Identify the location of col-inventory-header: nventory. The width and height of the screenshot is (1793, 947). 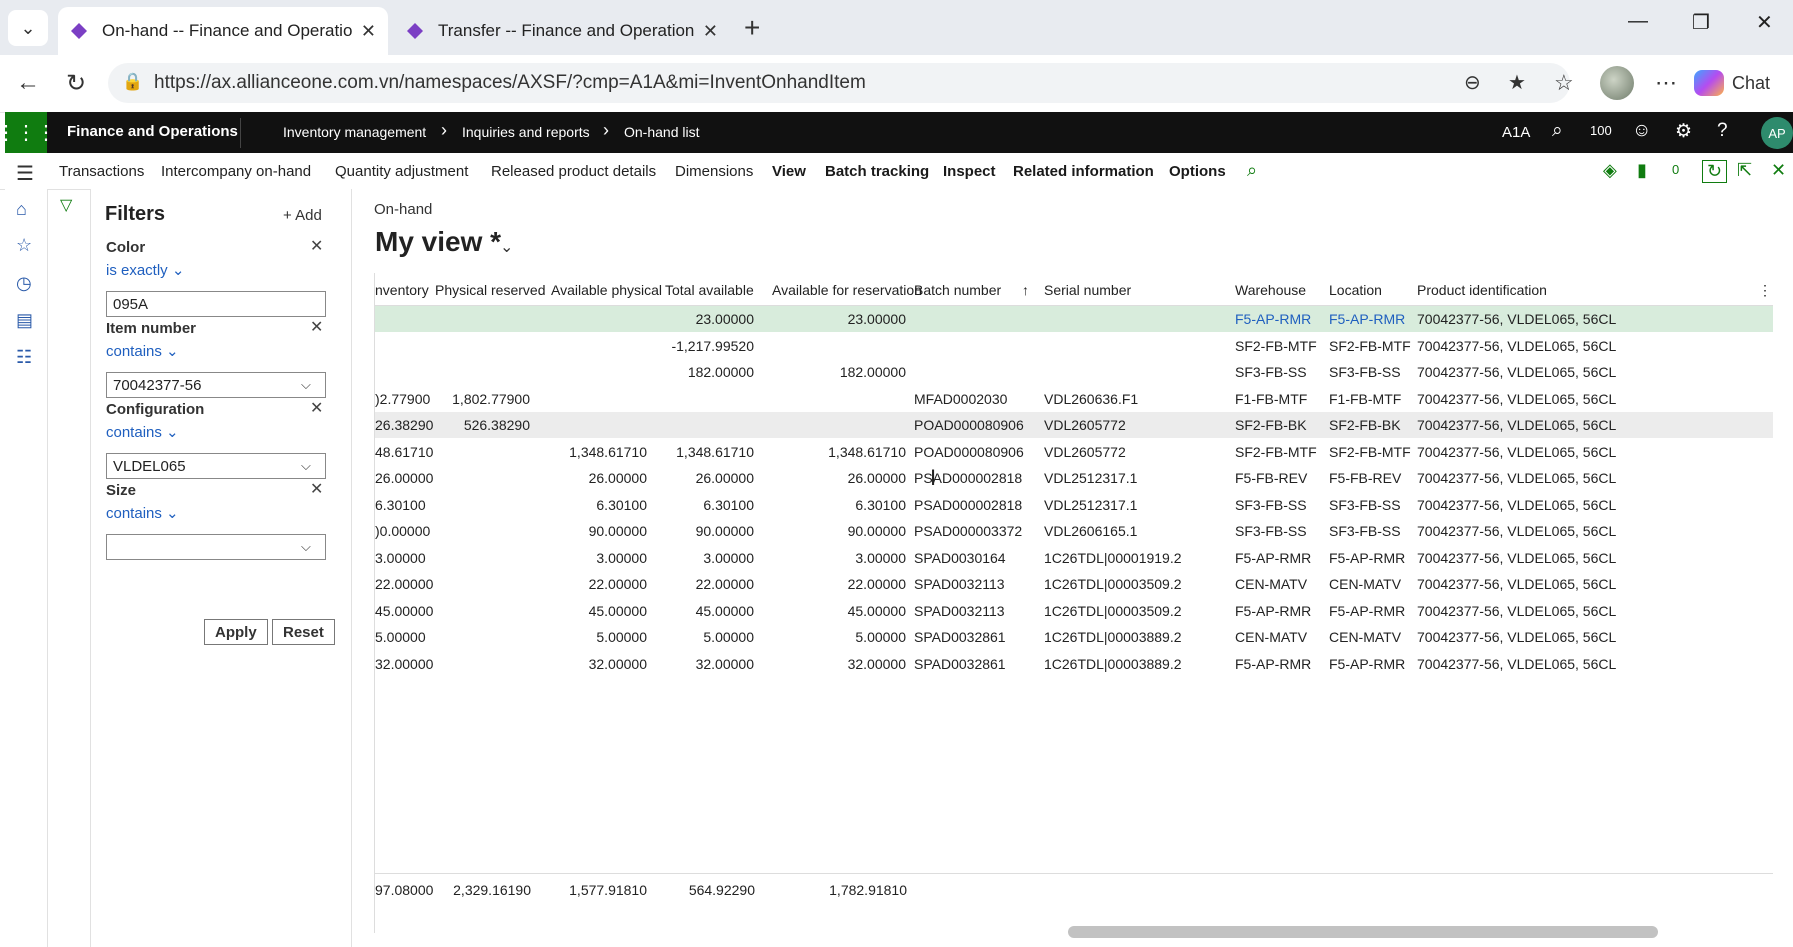
(402, 290).